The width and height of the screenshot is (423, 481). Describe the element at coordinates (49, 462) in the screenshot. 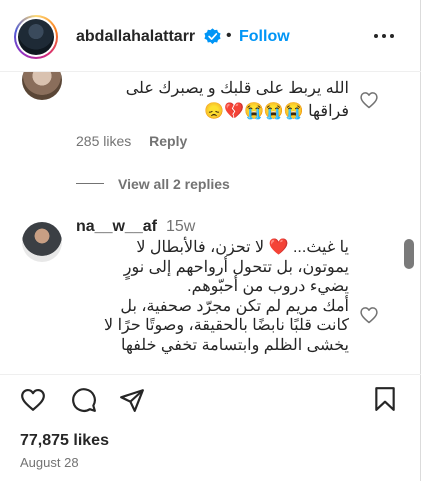

I see `post-date: August 28` at that location.